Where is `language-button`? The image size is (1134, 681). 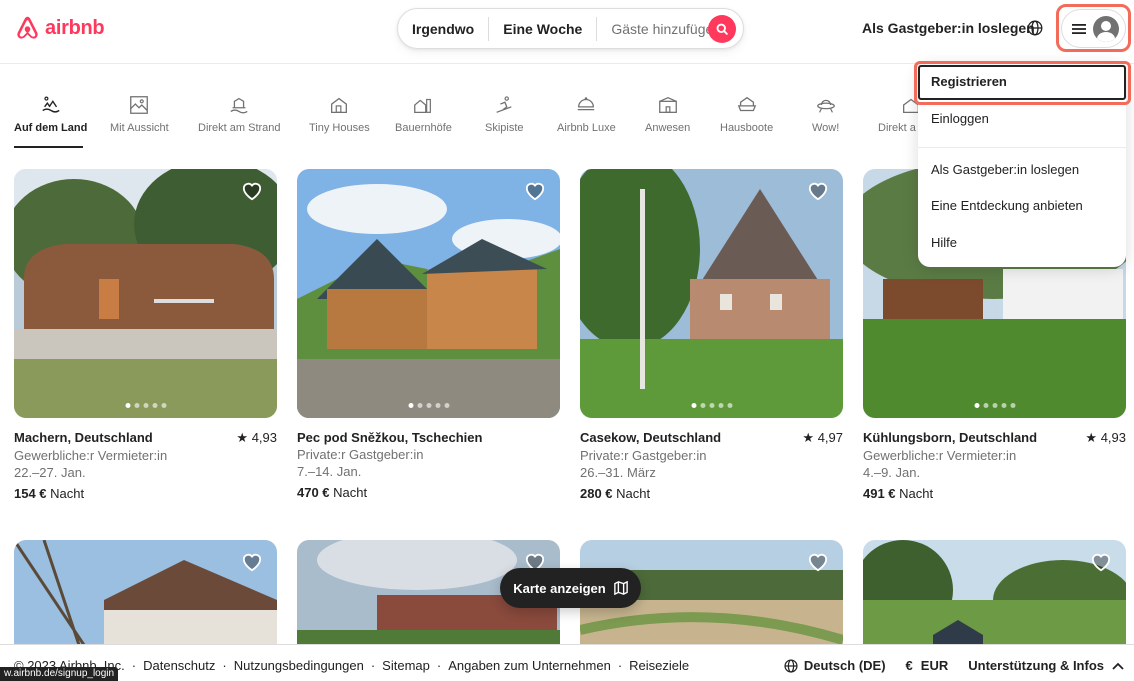
language-button is located at coordinates (1035, 28).